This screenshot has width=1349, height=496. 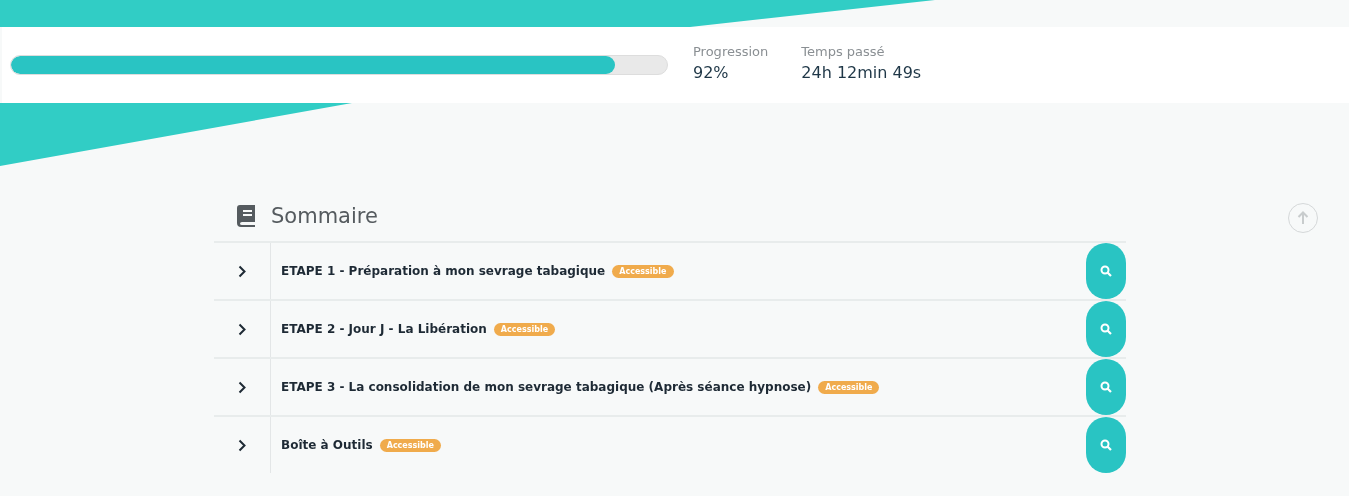 I want to click on stat-label: Progression, so click(x=731, y=51).